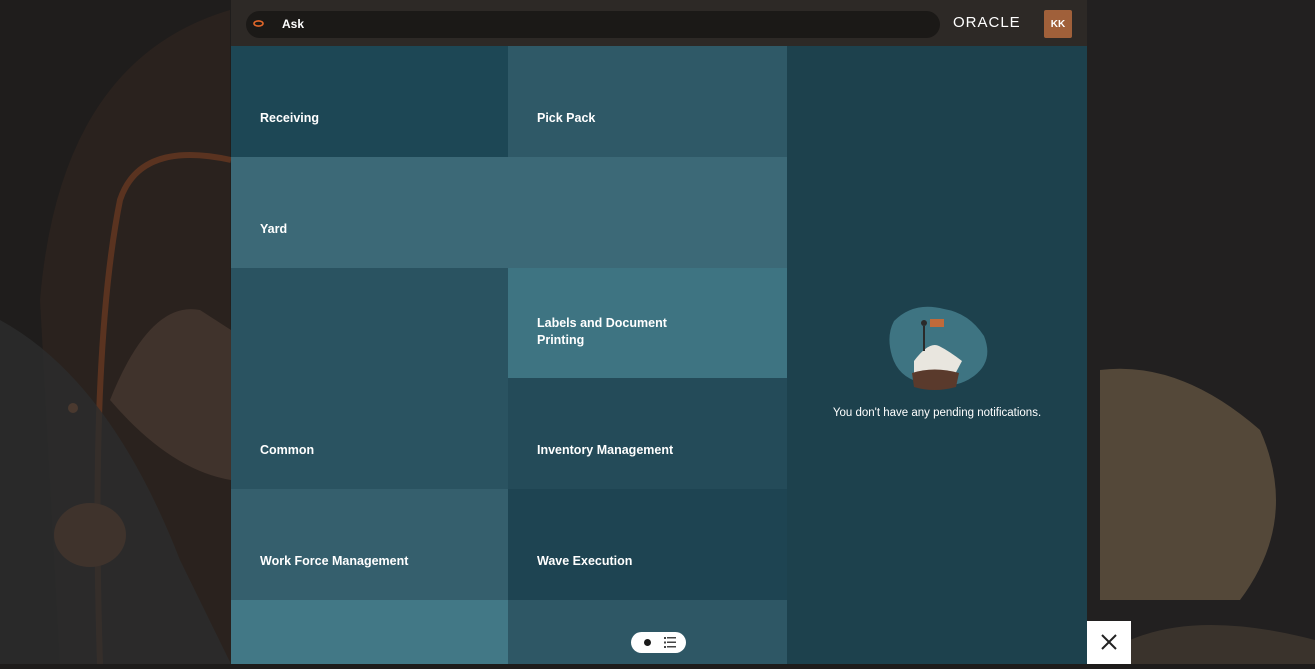 This screenshot has width=1315, height=669. I want to click on empty-notifications-illustration, so click(938, 348).